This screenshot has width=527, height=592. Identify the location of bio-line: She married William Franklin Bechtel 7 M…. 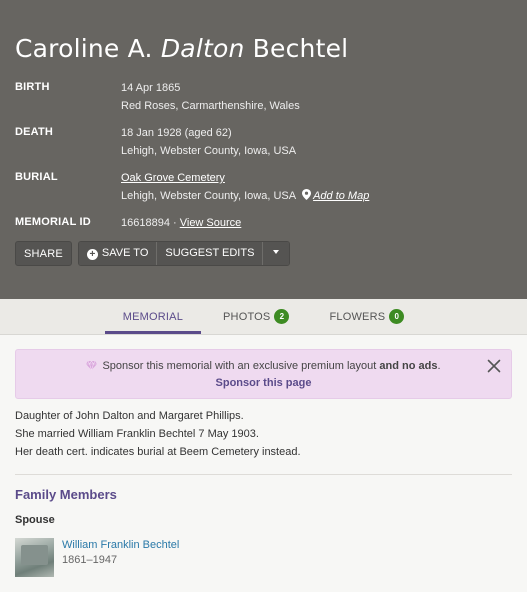
(137, 434).